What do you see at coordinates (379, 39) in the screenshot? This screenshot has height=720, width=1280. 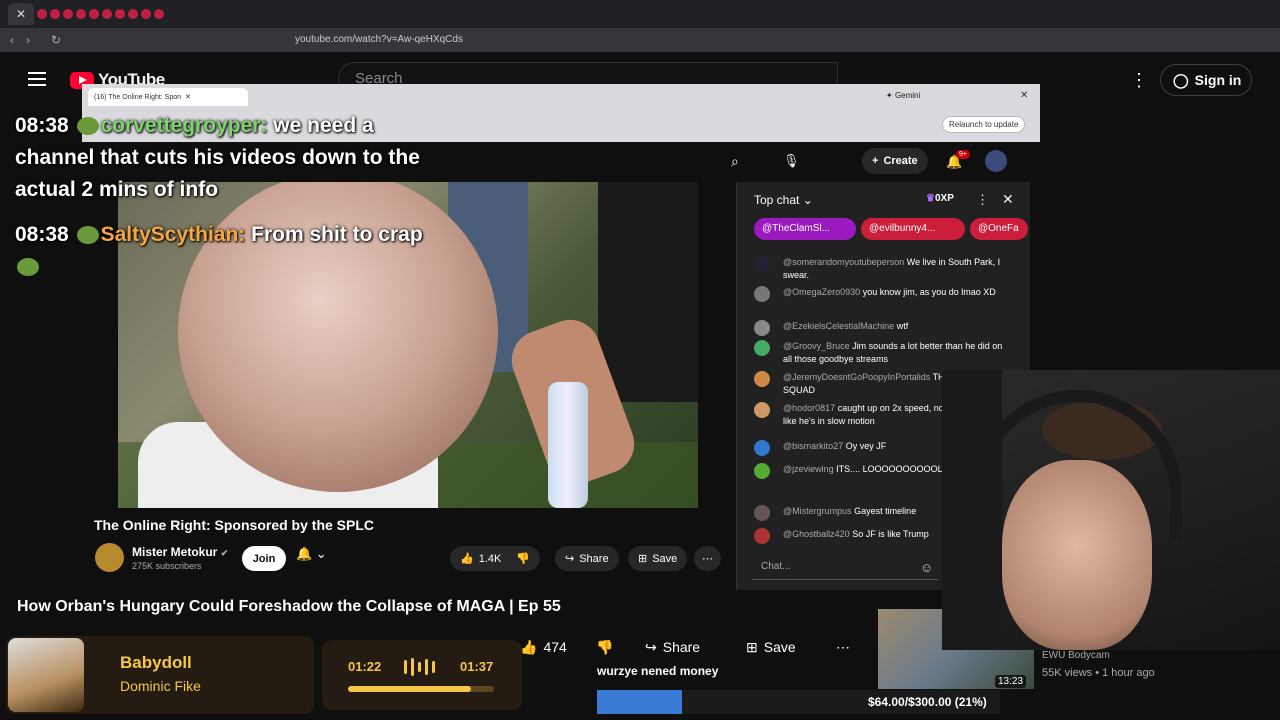 I see `url-input: youtube.com/watch?v=Aw-qeHXqCds` at bounding box center [379, 39].